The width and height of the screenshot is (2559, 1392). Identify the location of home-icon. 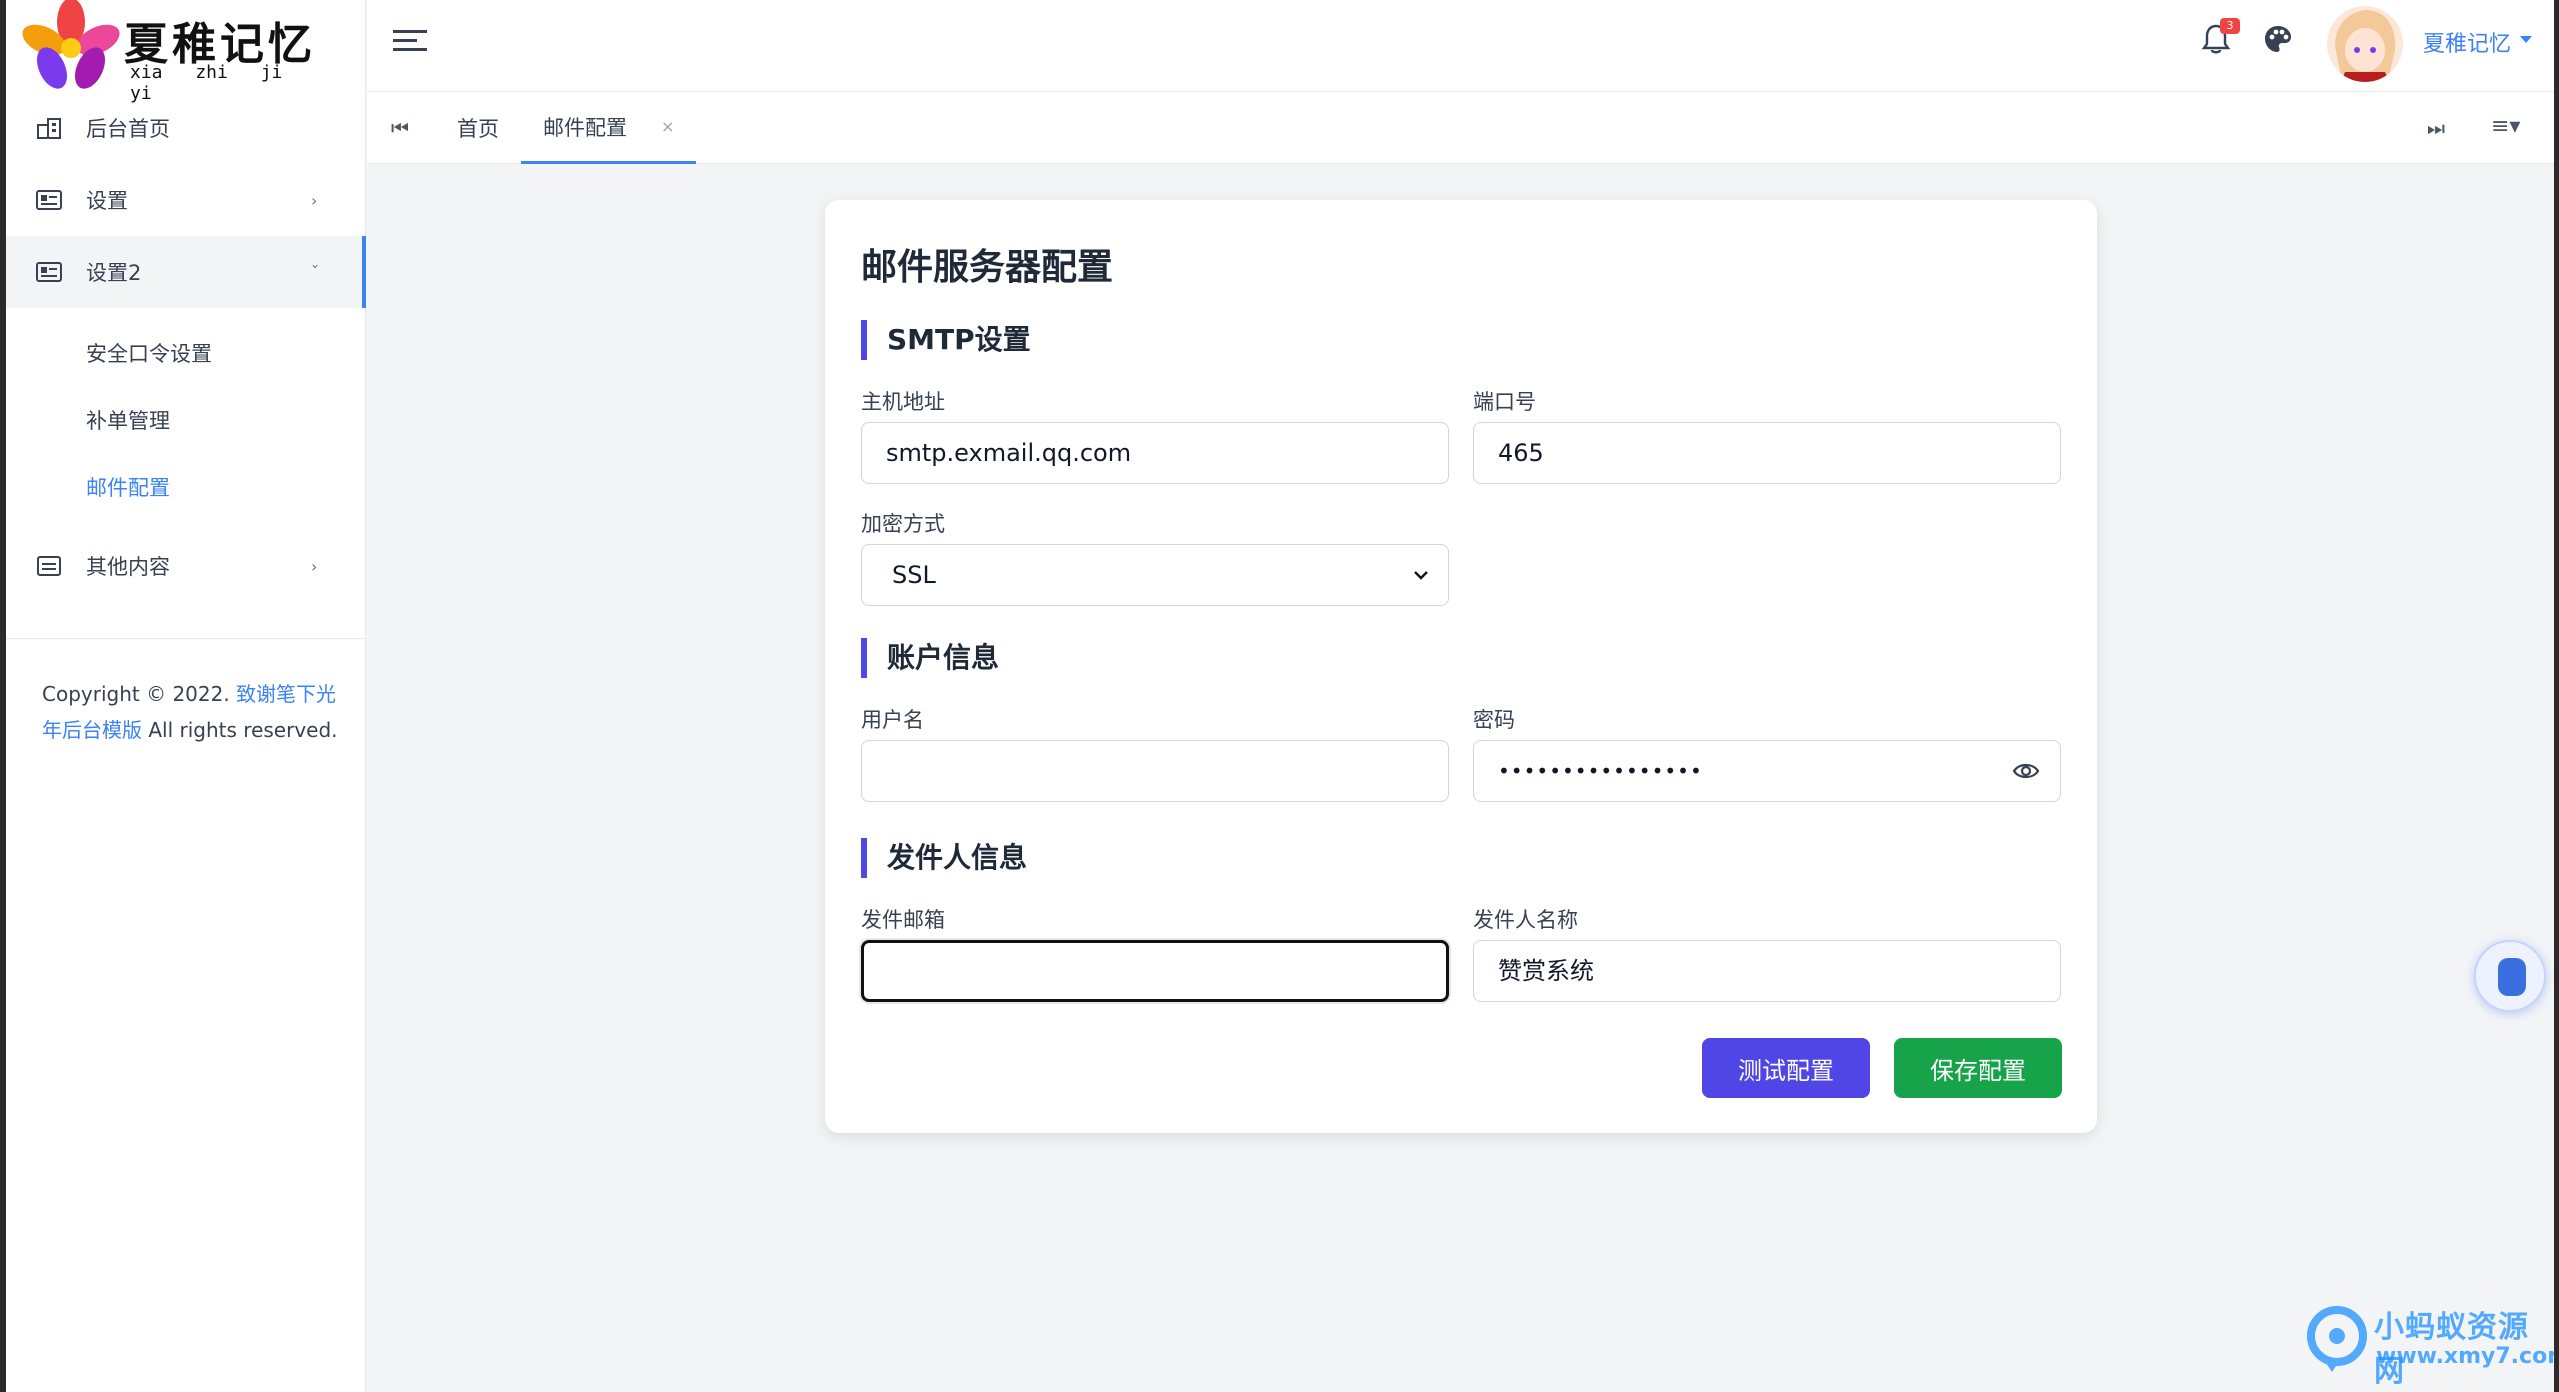
(49, 128).